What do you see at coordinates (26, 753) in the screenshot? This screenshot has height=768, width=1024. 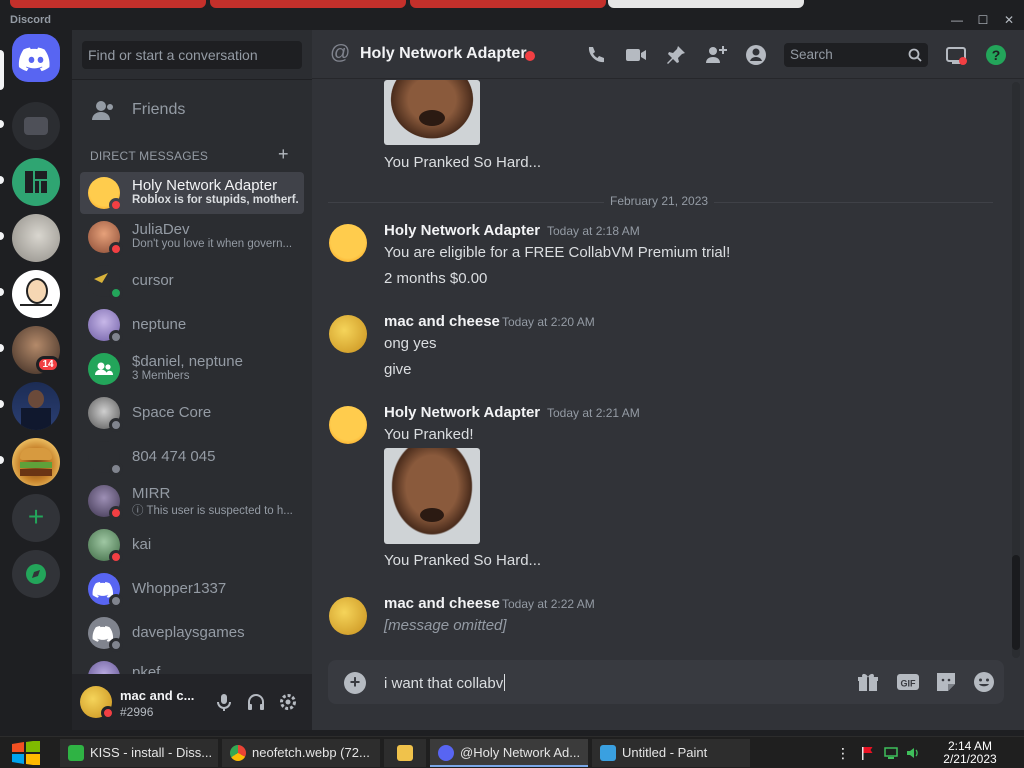 I see `windows-start-icon` at bounding box center [26, 753].